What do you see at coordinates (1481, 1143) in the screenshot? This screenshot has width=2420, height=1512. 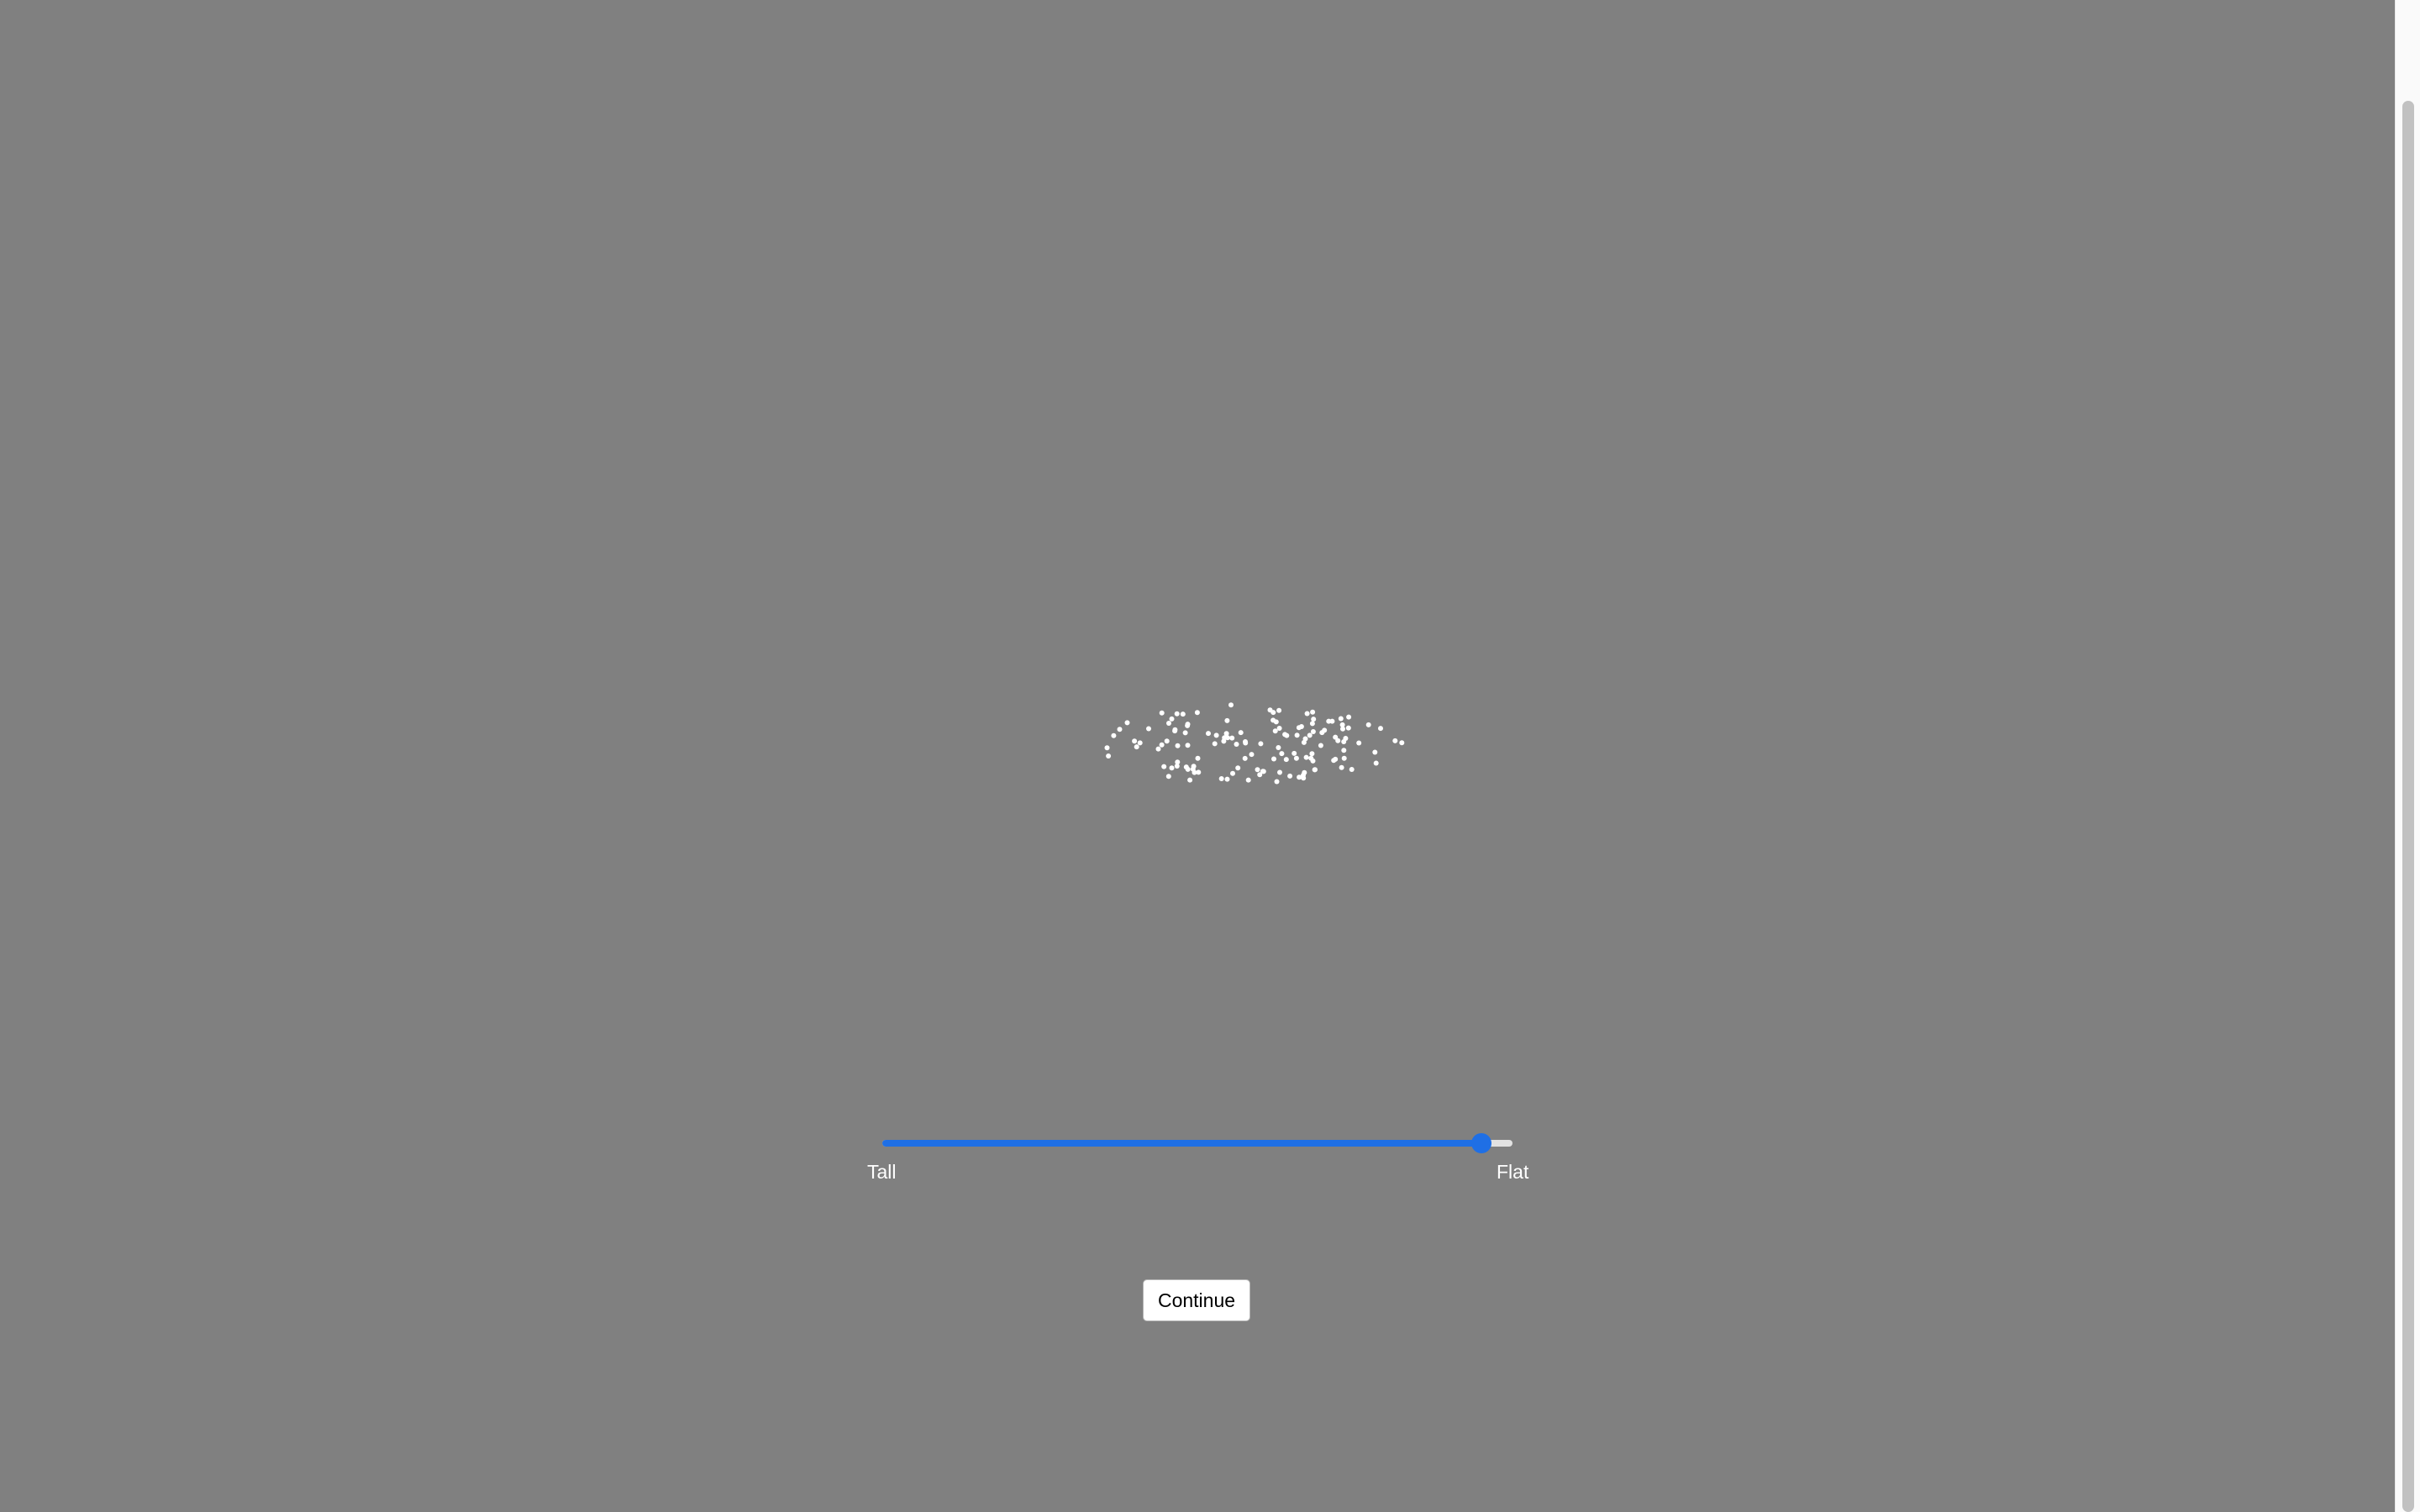 I see `slider-thumb` at bounding box center [1481, 1143].